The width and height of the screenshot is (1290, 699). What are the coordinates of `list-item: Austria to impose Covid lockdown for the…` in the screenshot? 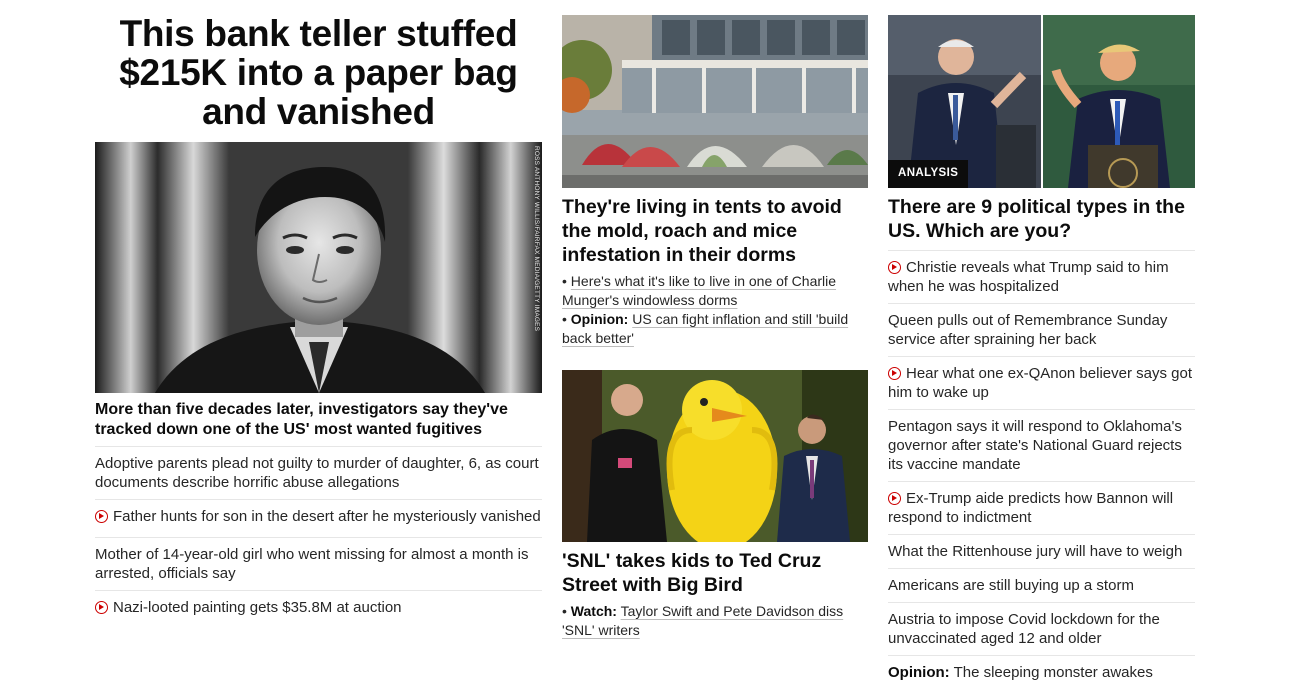 It's located at (1041, 628).